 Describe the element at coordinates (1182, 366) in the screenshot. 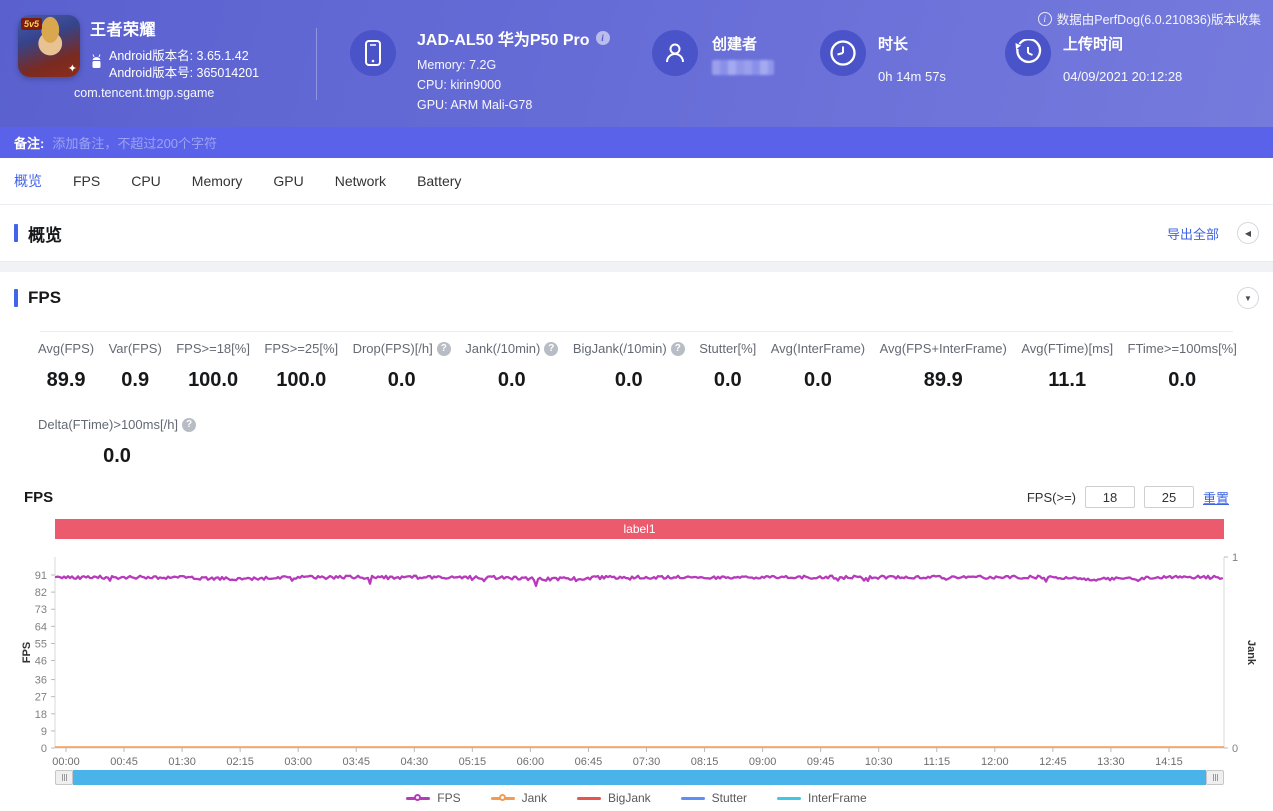

I see `stat-ftime-100ms: FTime>=100ms[%] 0.0` at that location.